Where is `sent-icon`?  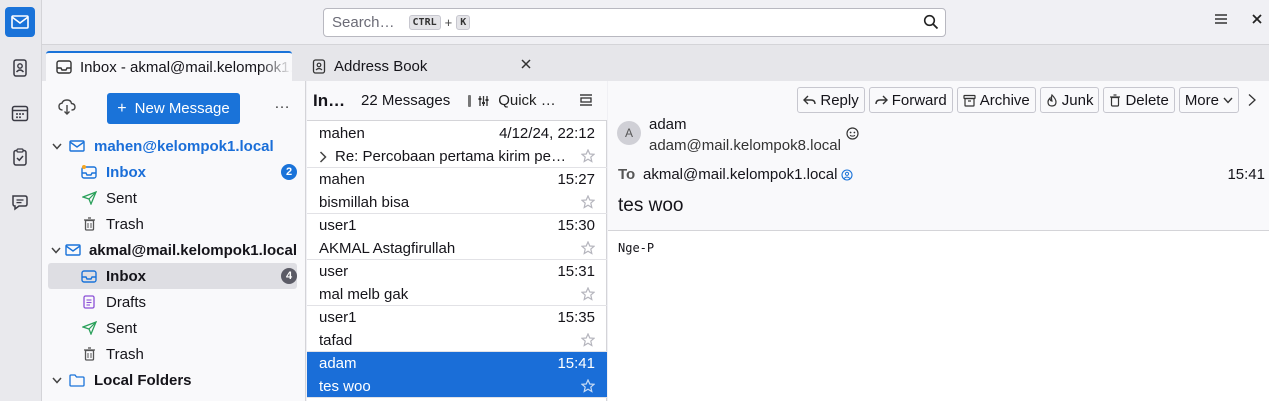 sent-icon is located at coordinates (89, 198).